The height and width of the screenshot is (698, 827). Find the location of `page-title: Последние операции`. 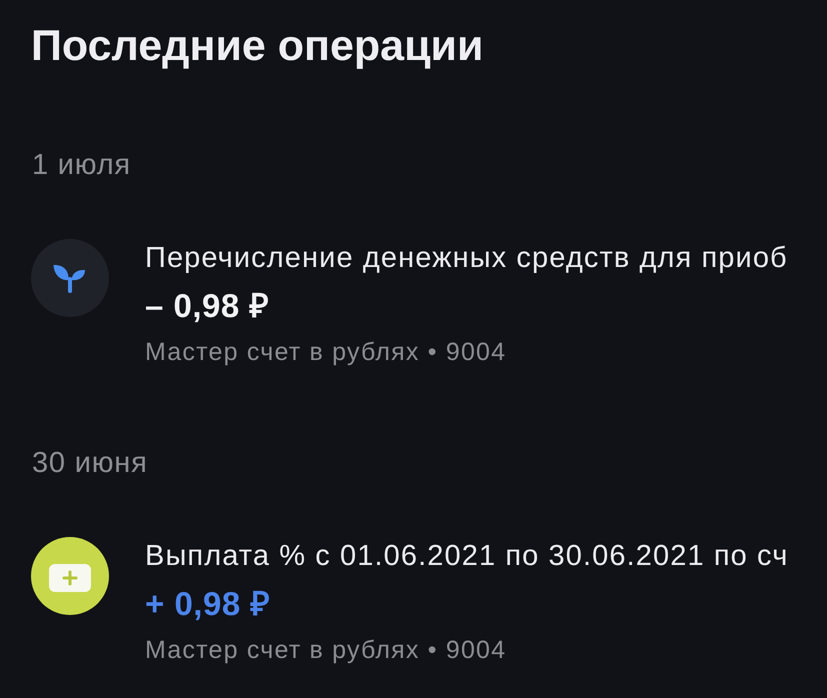

page-title: Последние операции is located at coordinates (257, 46).